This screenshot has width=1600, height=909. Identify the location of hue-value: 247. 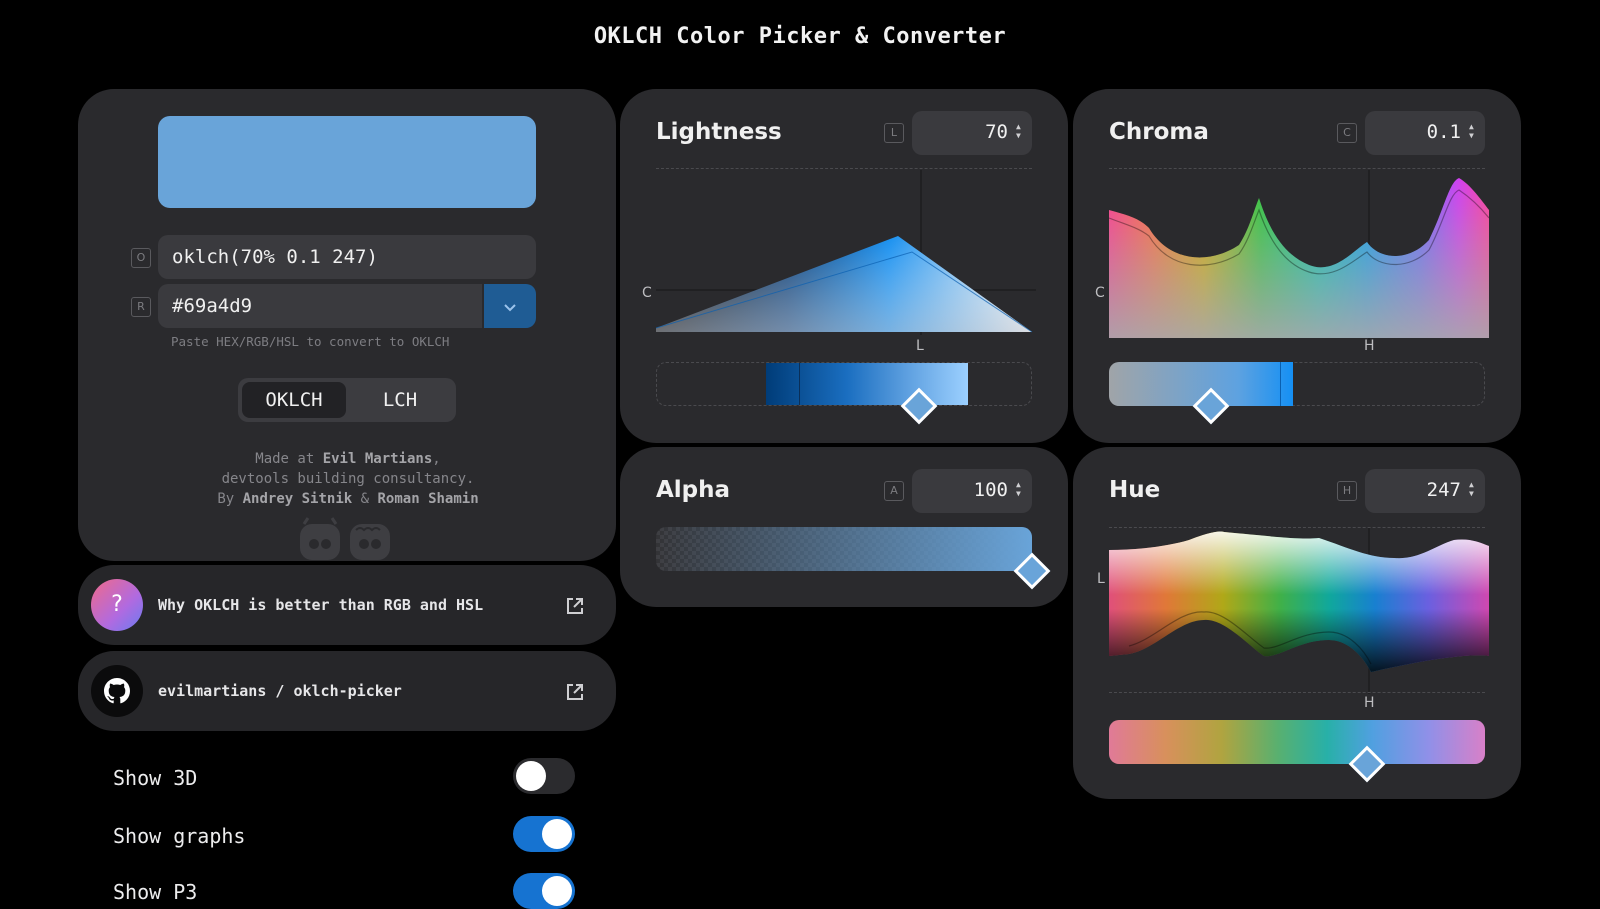
(1443, 490).